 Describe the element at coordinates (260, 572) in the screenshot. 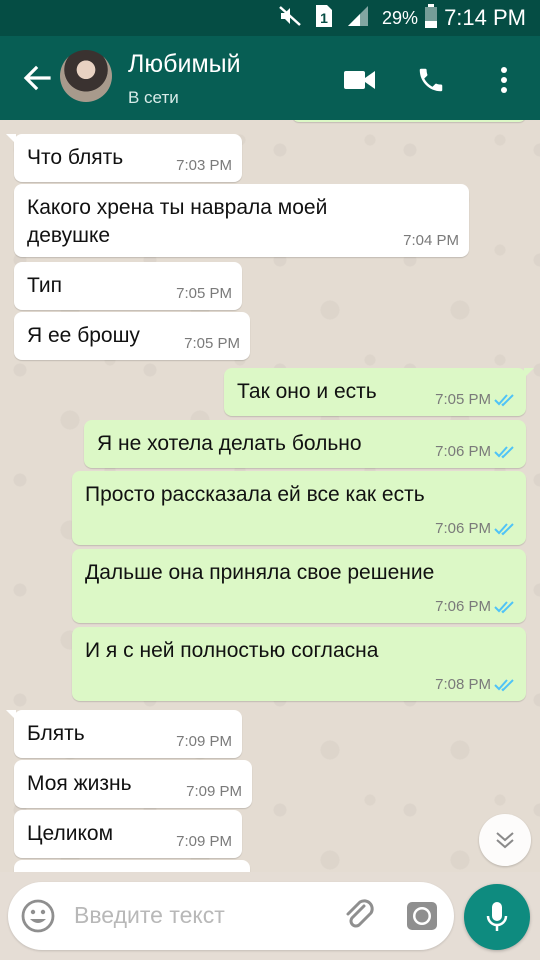

I see `message-text: Дальше она приняла свое решение` at that location.